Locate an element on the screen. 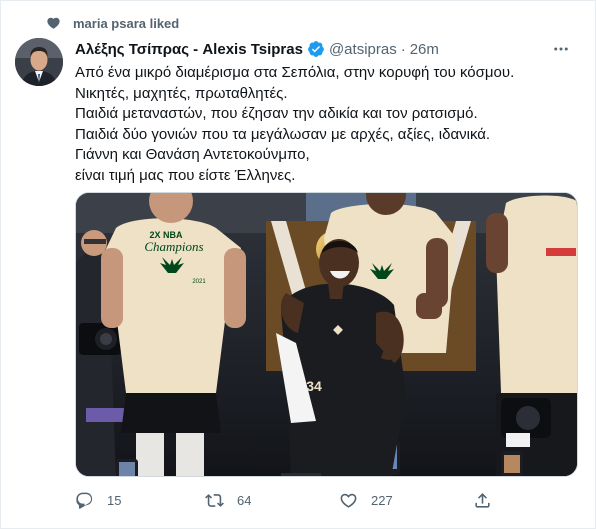 Image resolution: width=596 pixels, height=529 pixels. share-button is located at coordinates (482, 500).